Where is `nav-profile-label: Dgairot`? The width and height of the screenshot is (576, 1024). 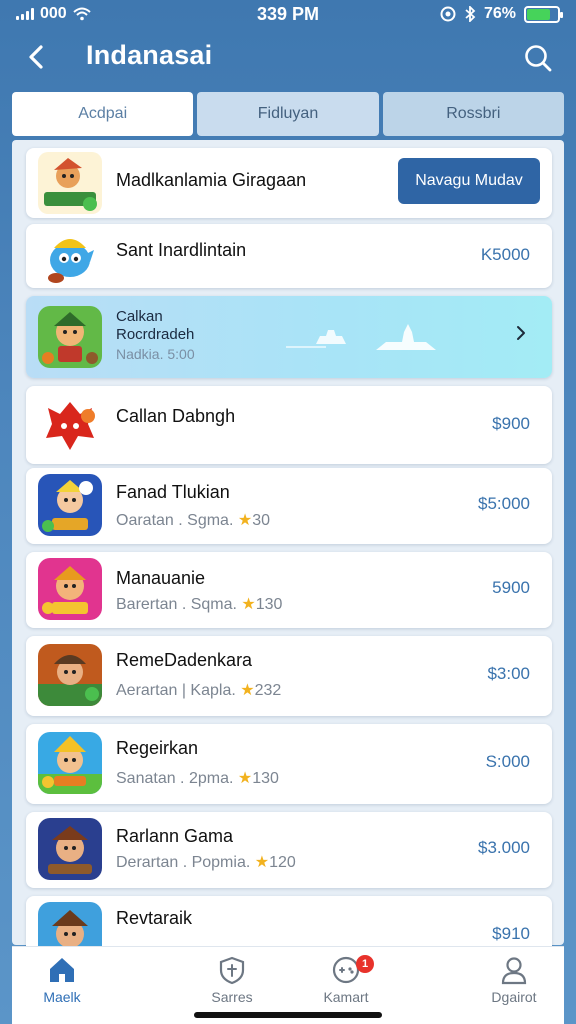 nav-profile-label: Dgairot is located at coordinates (514, 997).